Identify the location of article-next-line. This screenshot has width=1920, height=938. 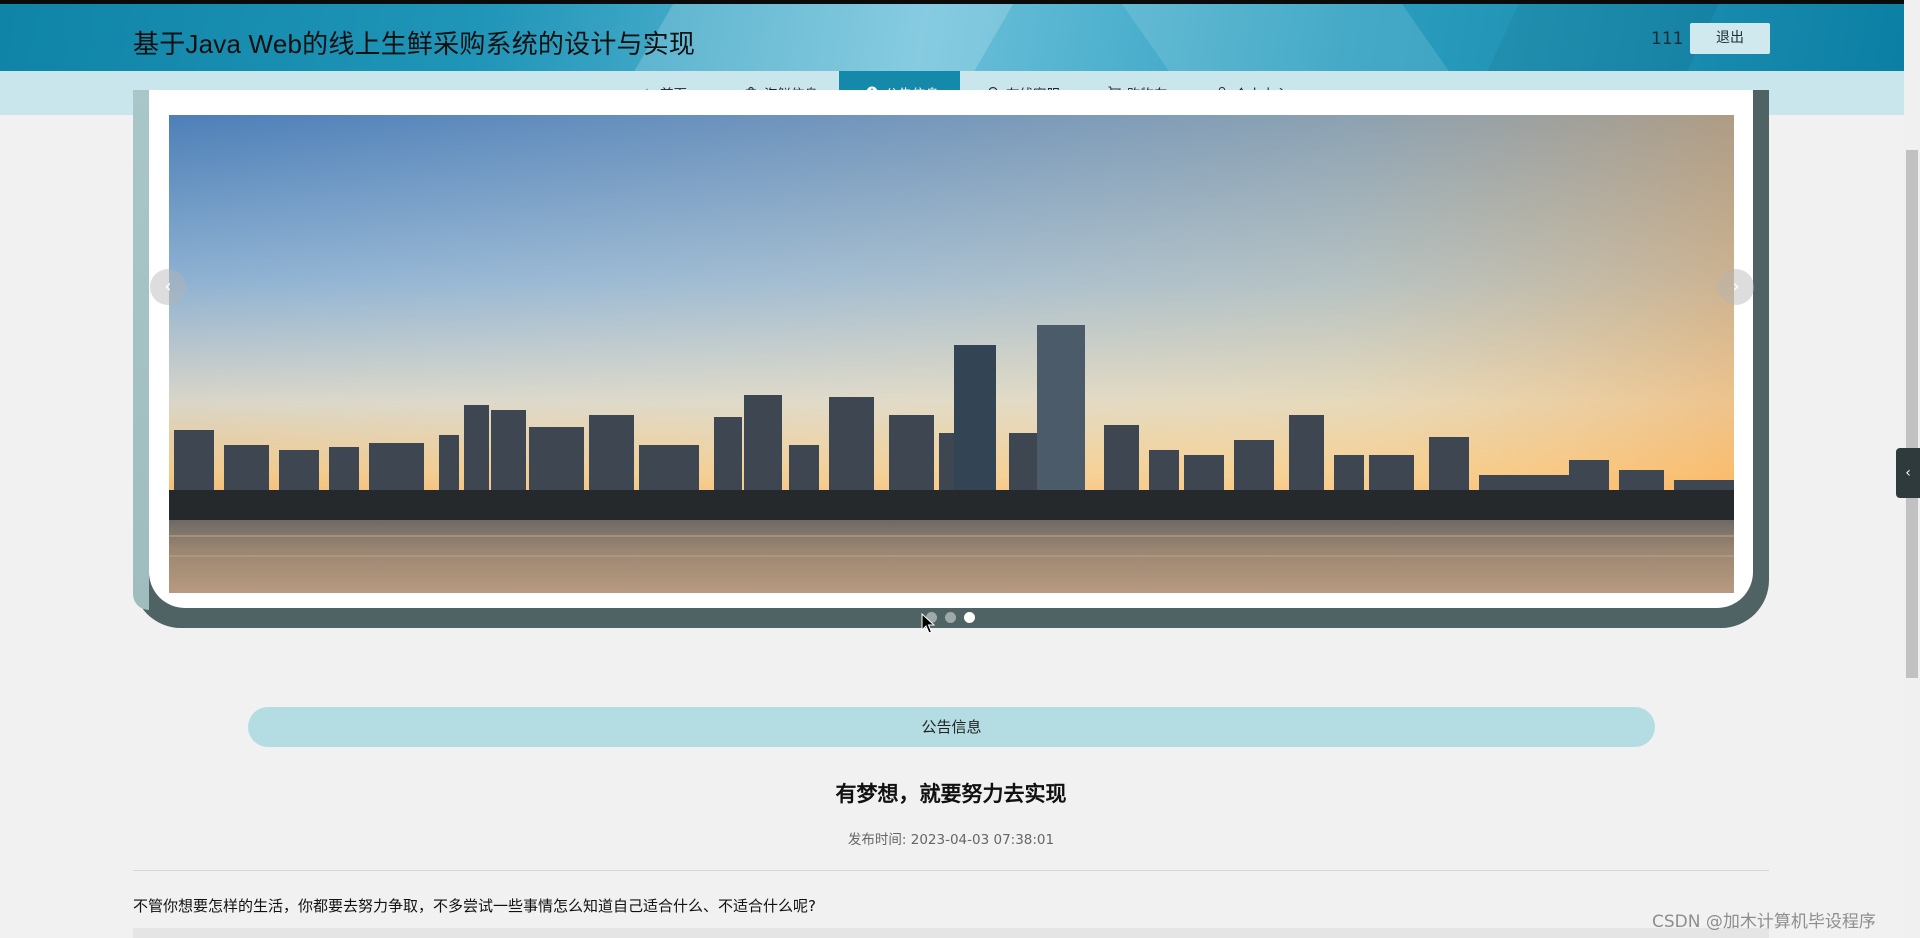
(951, 933).